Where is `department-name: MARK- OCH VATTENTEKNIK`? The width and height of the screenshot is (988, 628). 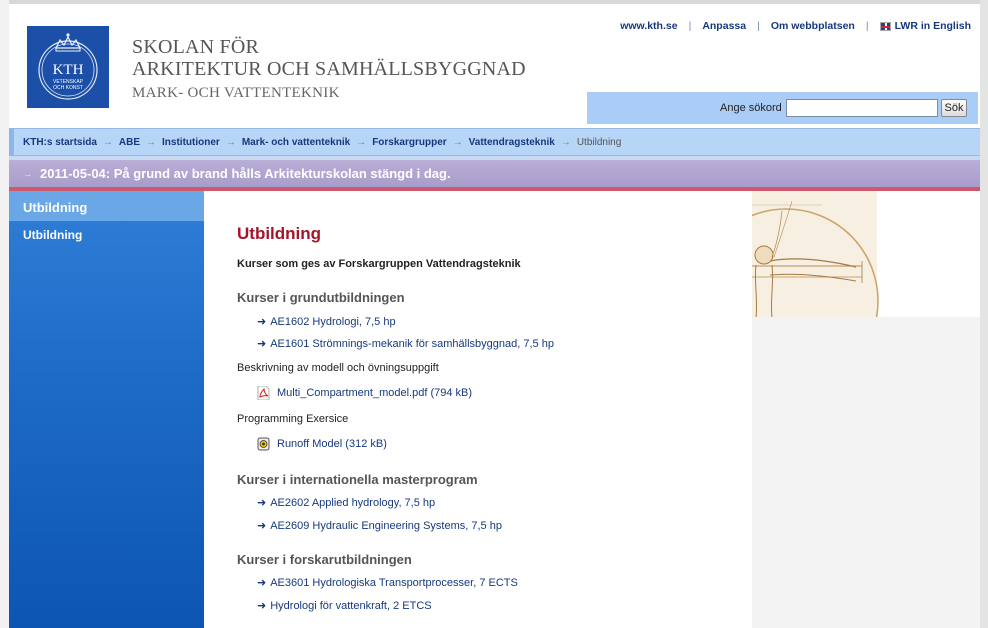 department-name: MARK- OCH VATTENTEKNIK is located at coordinates (236, 93).